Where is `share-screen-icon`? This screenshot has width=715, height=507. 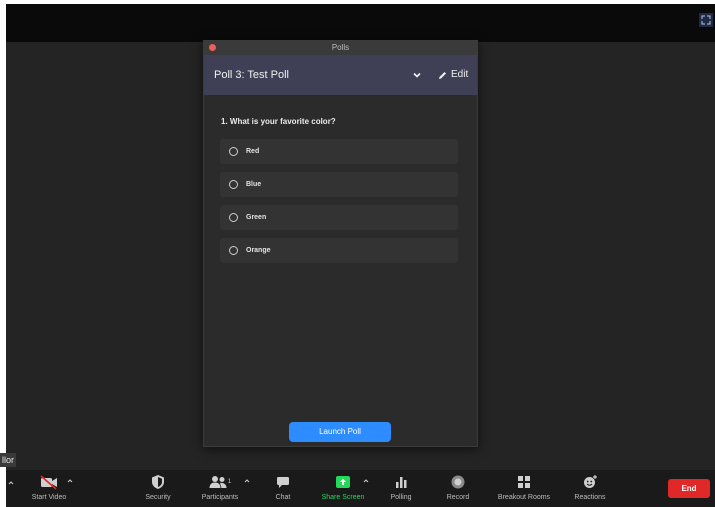
share-screen-icon is located at coordinates (343, 482).